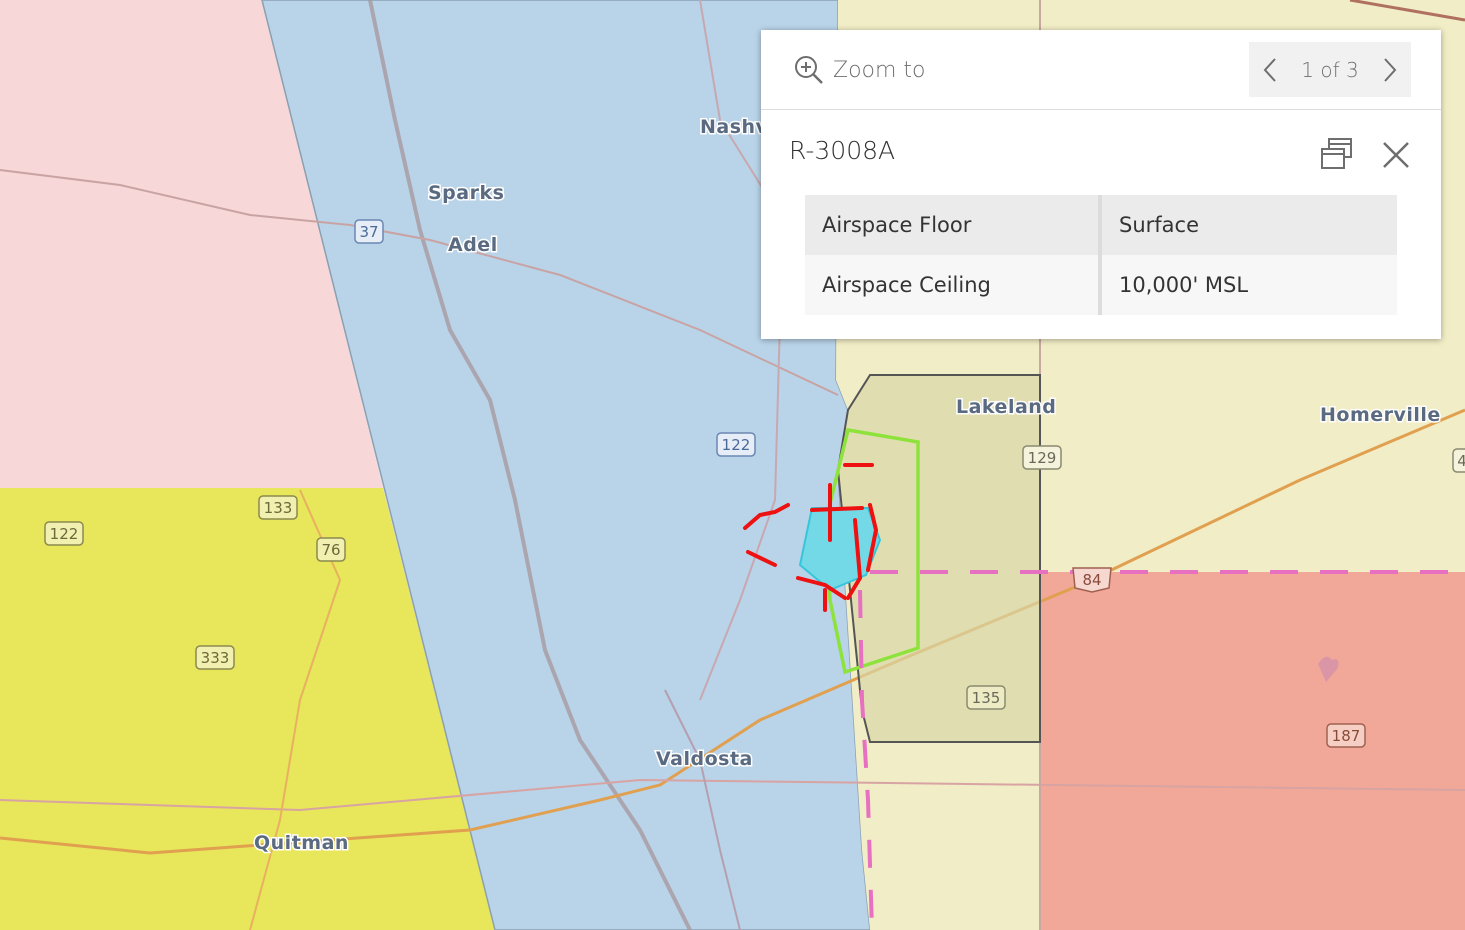 The image size is (1465, 930). Describe the element at coordinates (842, 150) in the screenshot. I see `popup-title: R-3008A` at that location.